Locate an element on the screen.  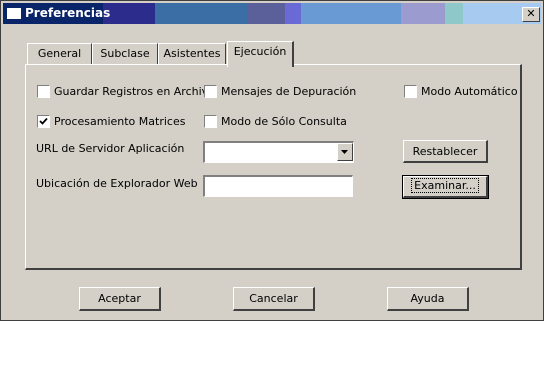
tab-subclase-label: Subclase is located at coordinates (125, 53).